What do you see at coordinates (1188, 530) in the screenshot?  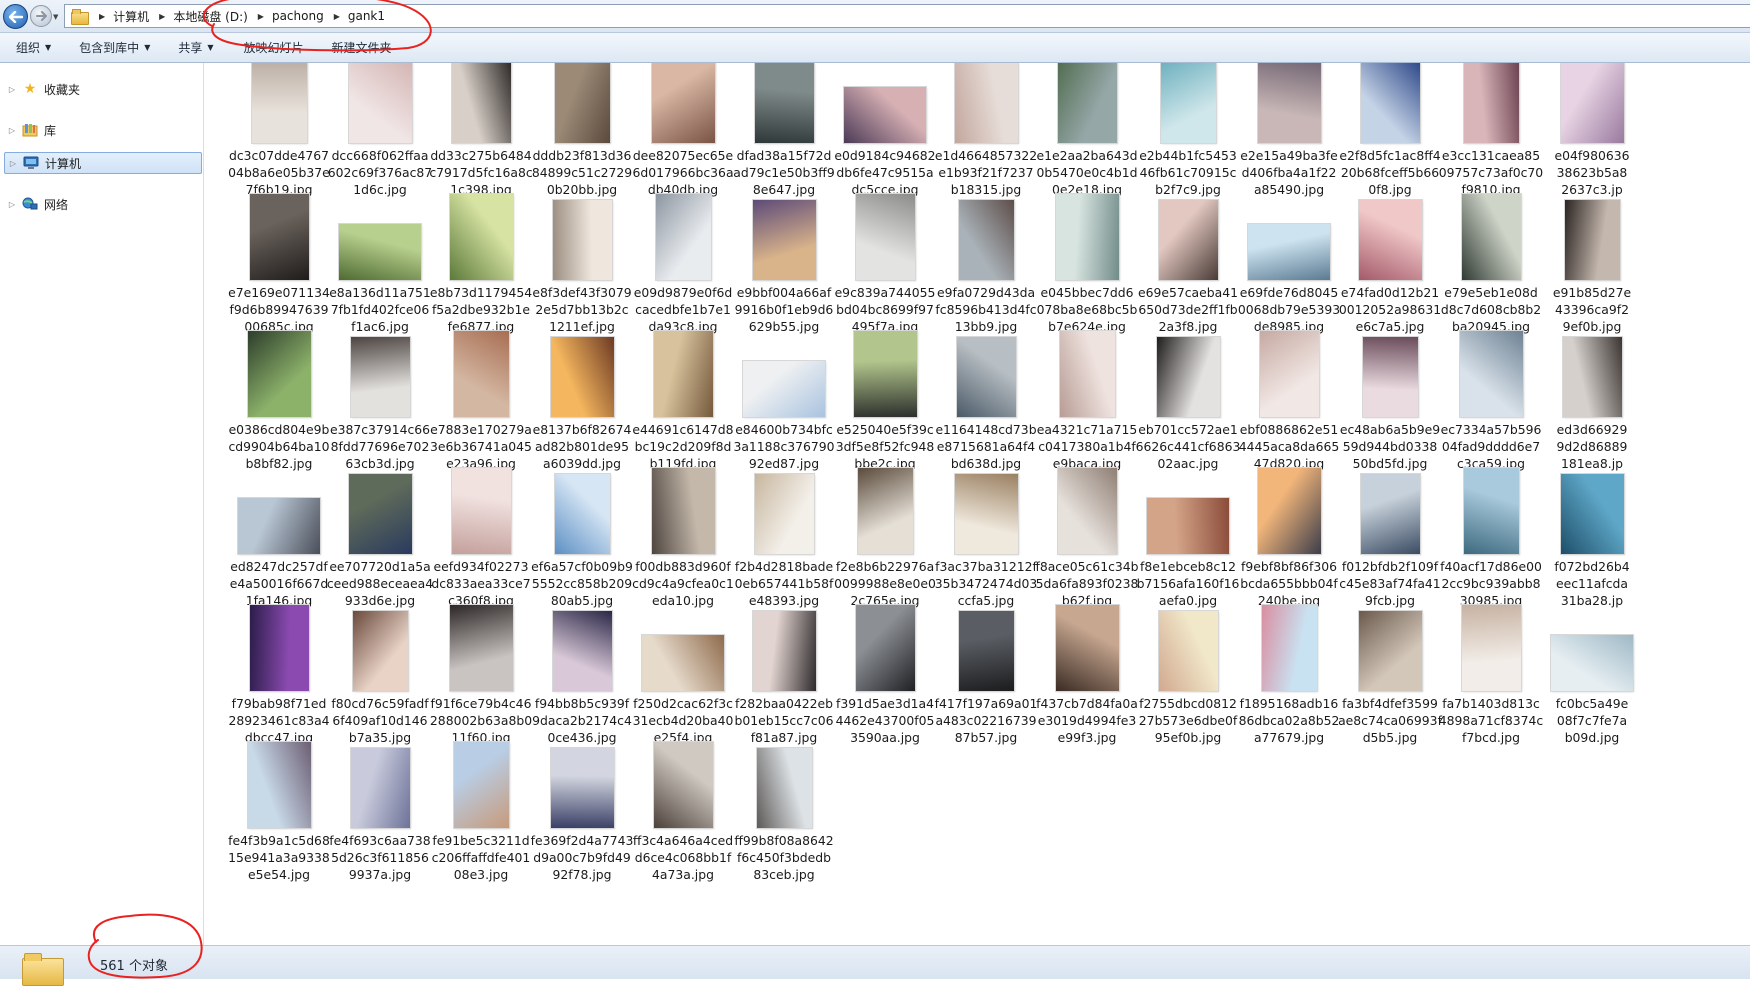 I see `file-item: f8e1ebceb8c12 b7156afa160f16 aefa0.jpg` at bounding box center [1188, 530].